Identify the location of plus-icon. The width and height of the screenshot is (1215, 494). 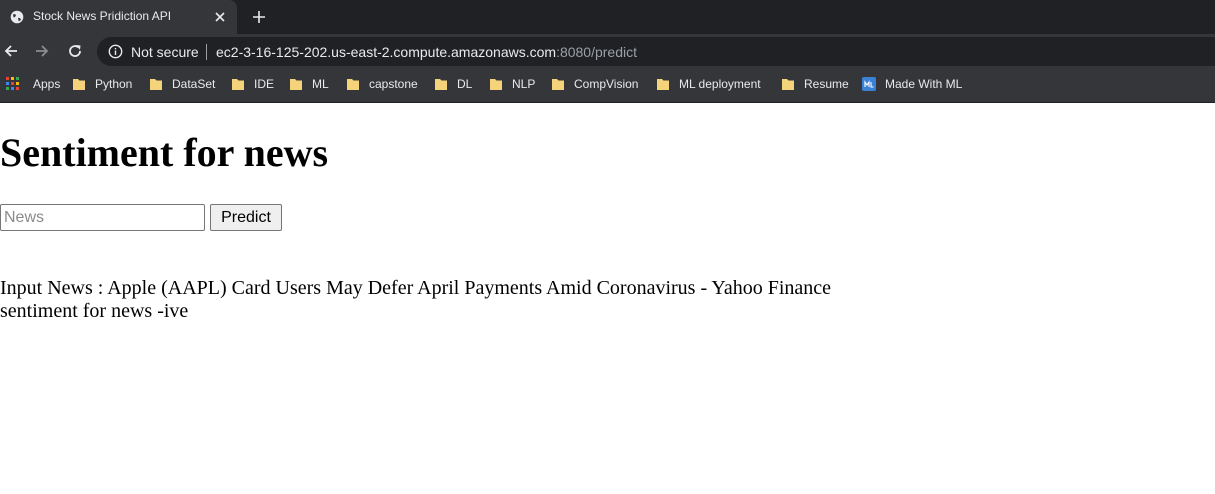
(259, 17).